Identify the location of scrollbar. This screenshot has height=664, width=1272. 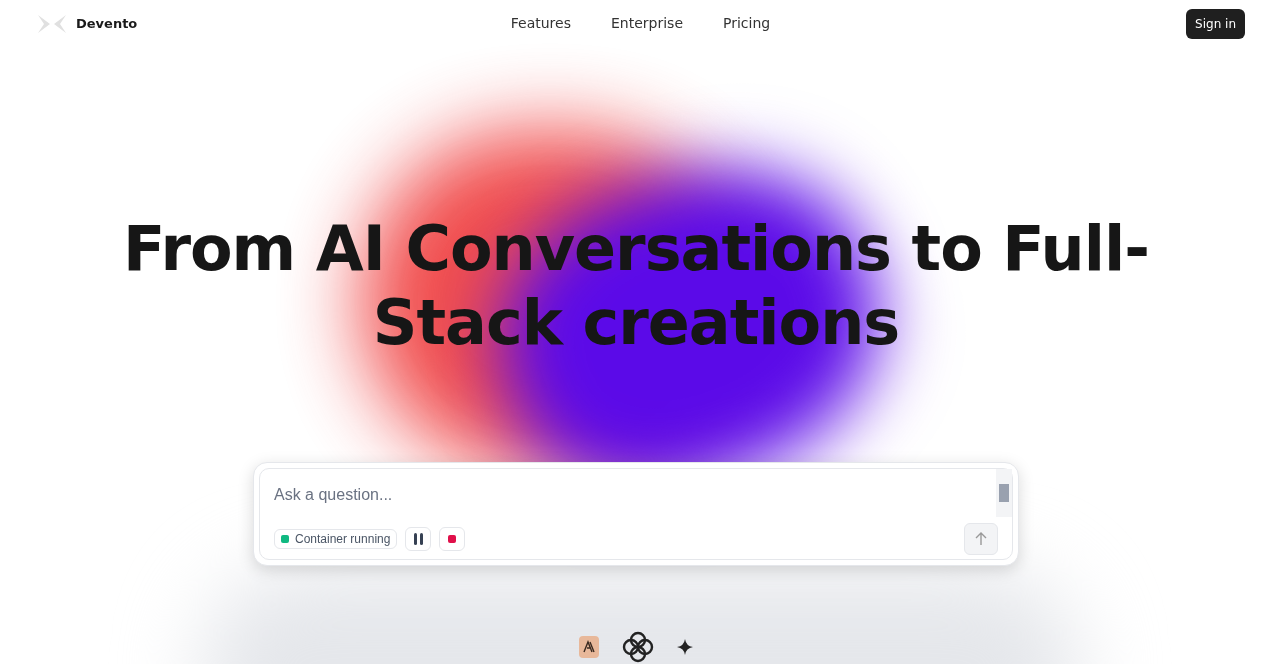
(1004, 492).